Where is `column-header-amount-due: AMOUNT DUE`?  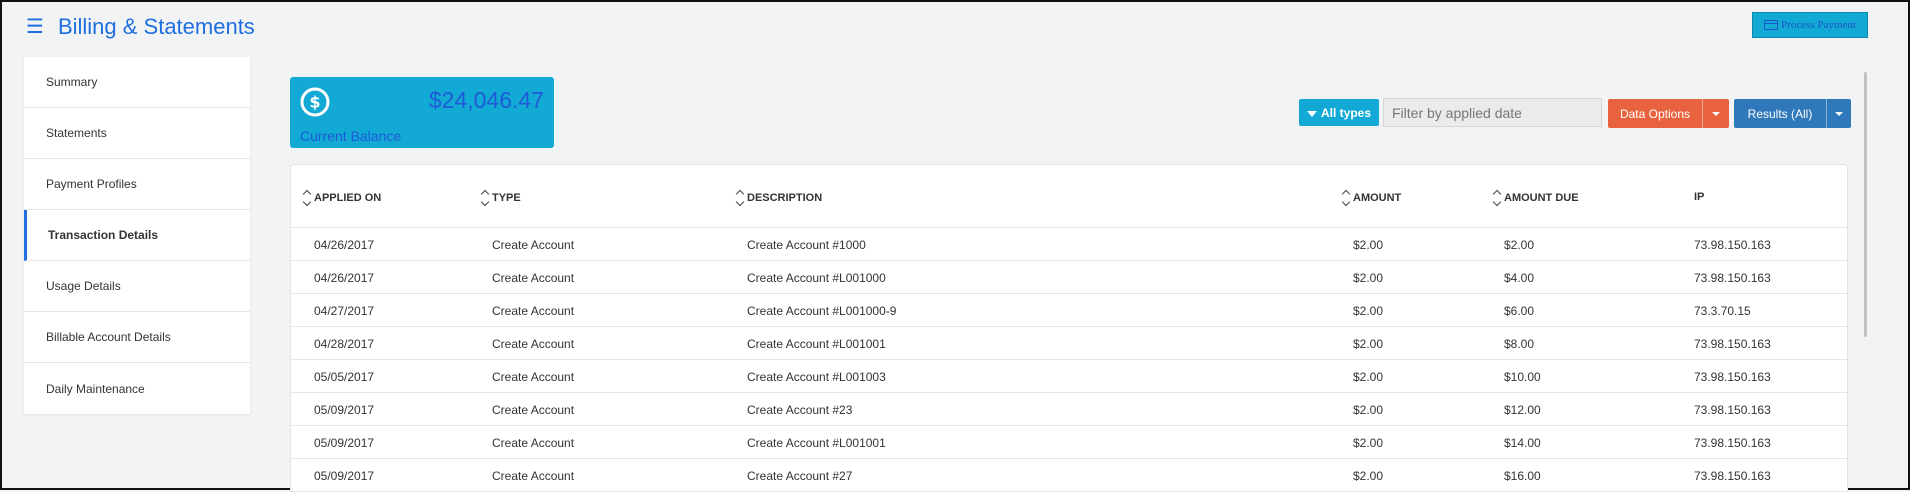 column-header-amount-due: AMOUNT DUE is located at coordinates (1535, 198).